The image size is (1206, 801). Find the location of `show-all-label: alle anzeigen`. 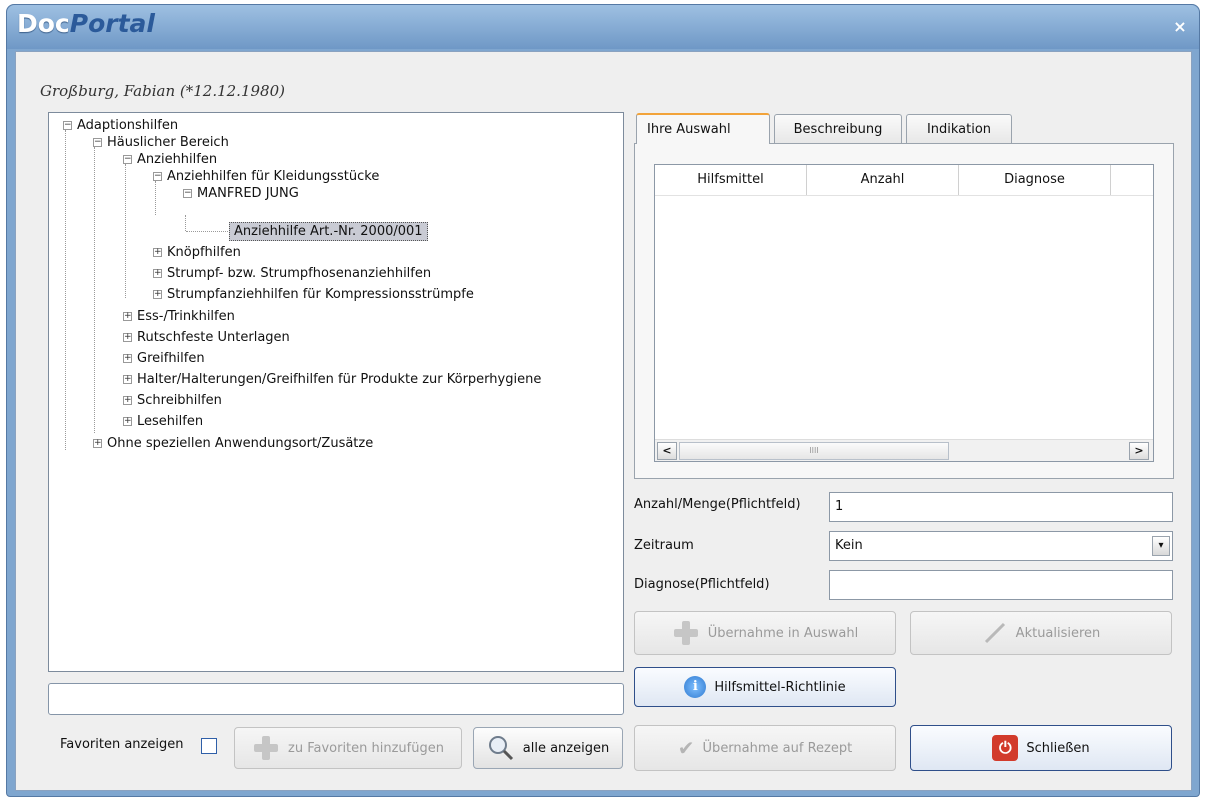

show-all-label: alle anzeigen is located at coordinates (566, 748).